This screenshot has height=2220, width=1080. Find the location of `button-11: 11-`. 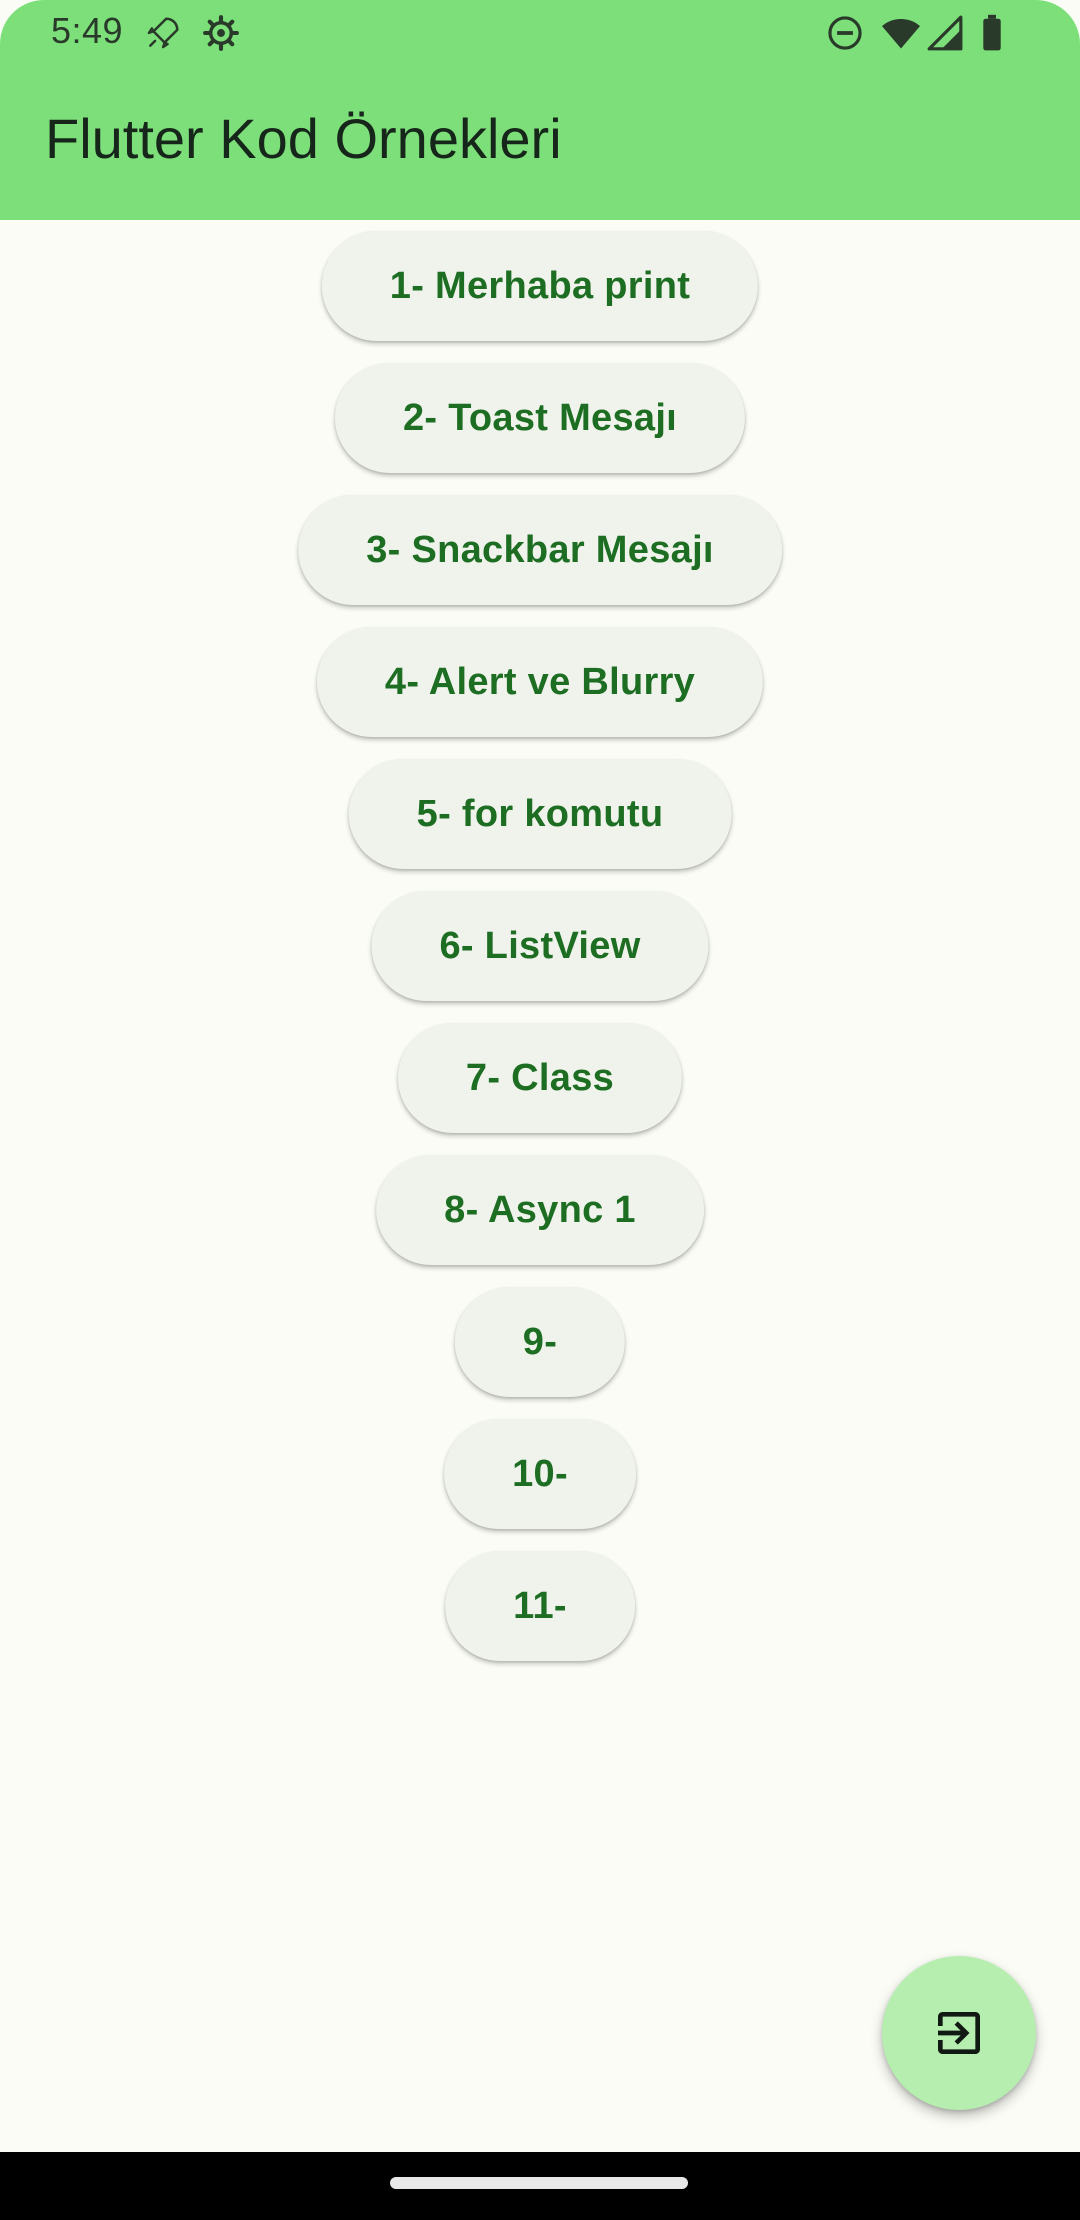

button-11: 11- is located at coordinates (540, 1606).